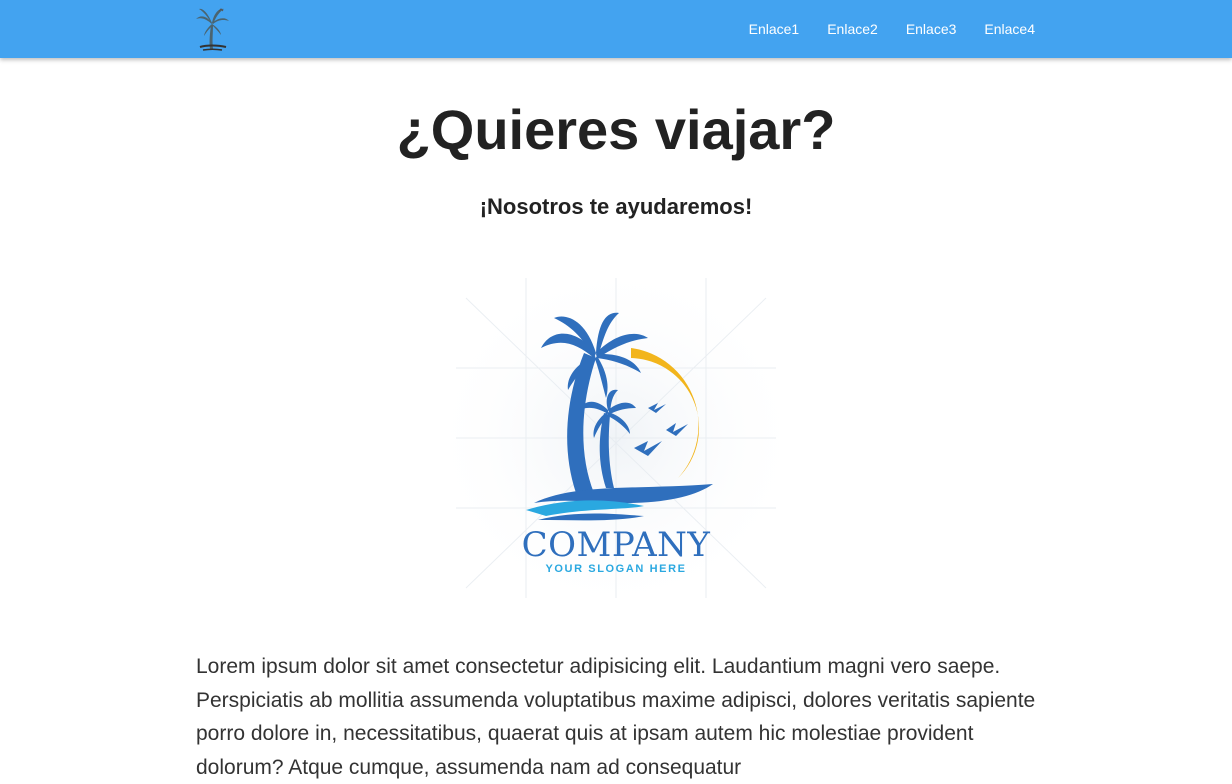 This screenshot has width=1232, height=784. Describe the element at coordinates (616, 438) in the screenshot. I see `company-logo-image: COMPANY YOUR SLOGAN HERE` at that location.